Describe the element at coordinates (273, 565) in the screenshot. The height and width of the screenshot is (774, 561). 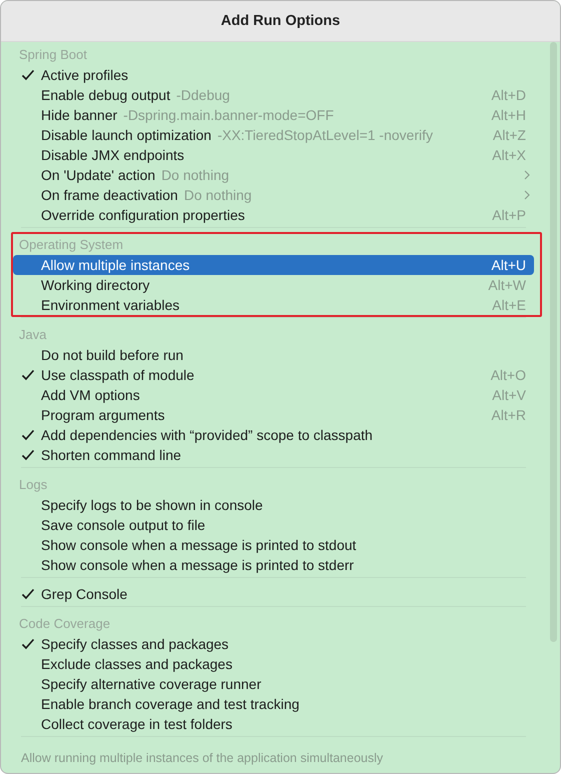
I see `menu-item: Show console when a message is printed to stderr` at that location.